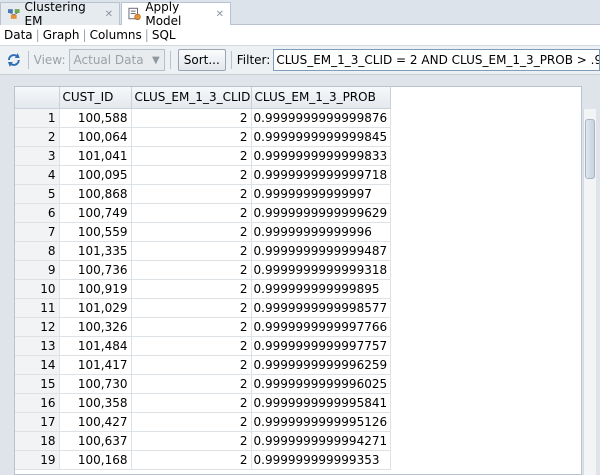 This screenshot has height=475, width=600. I want to click on cust-id-cell: 100,427, so click(95, 422).